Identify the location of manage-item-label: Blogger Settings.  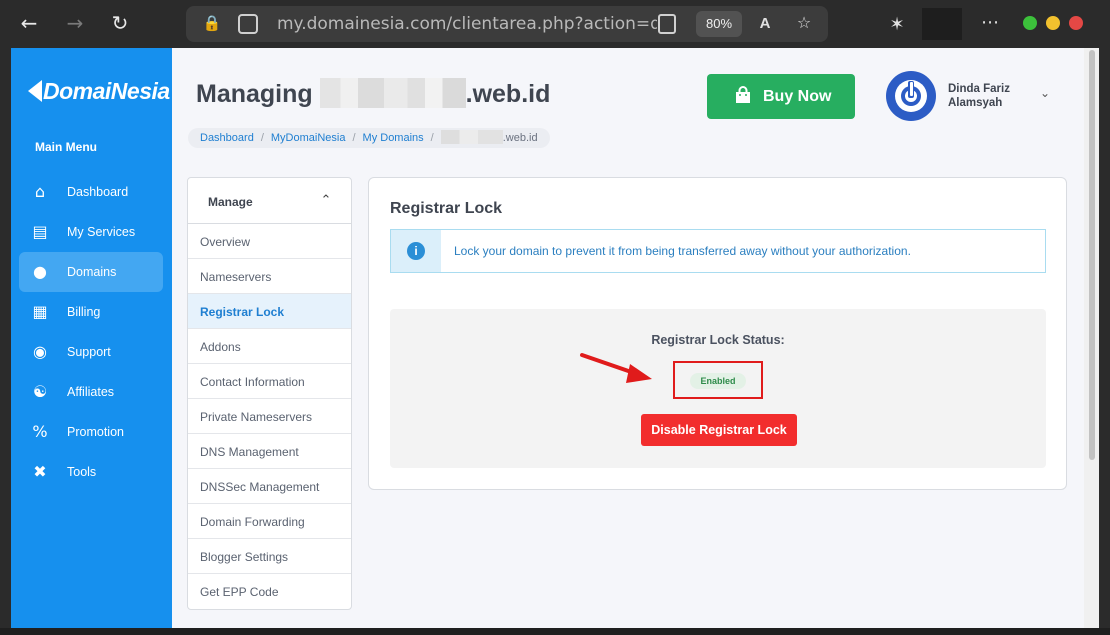
(244, 557).